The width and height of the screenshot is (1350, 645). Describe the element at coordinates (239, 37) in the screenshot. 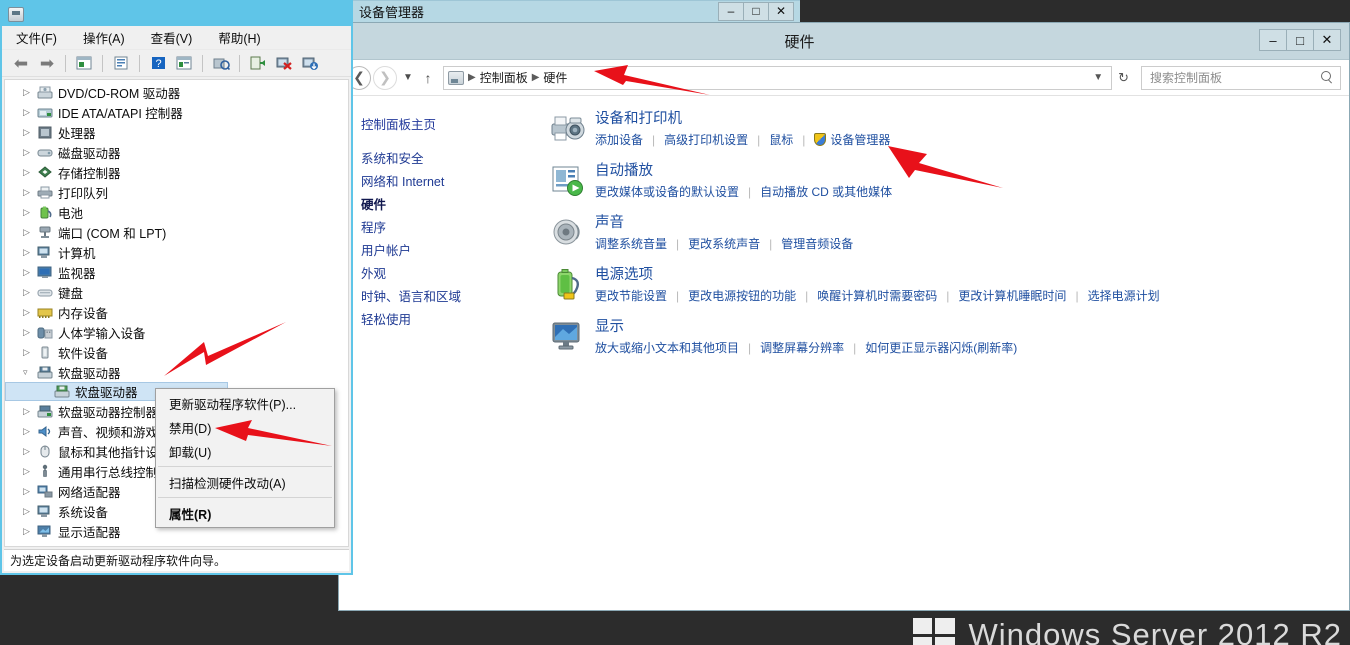

I see `menu-help: 帮助(H)` at that location.